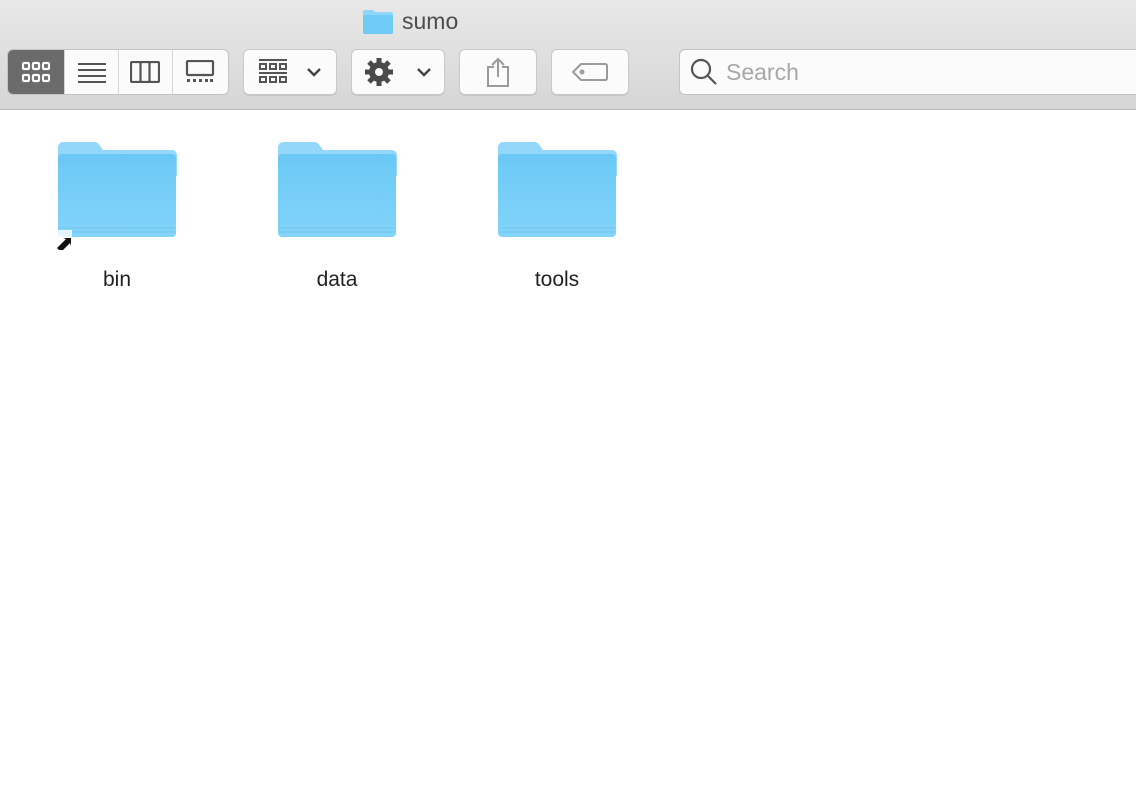  What do you see at coordinates (337, 279) in the screenshot?
I see `folder-name: data` at bounding box center [337, 279].